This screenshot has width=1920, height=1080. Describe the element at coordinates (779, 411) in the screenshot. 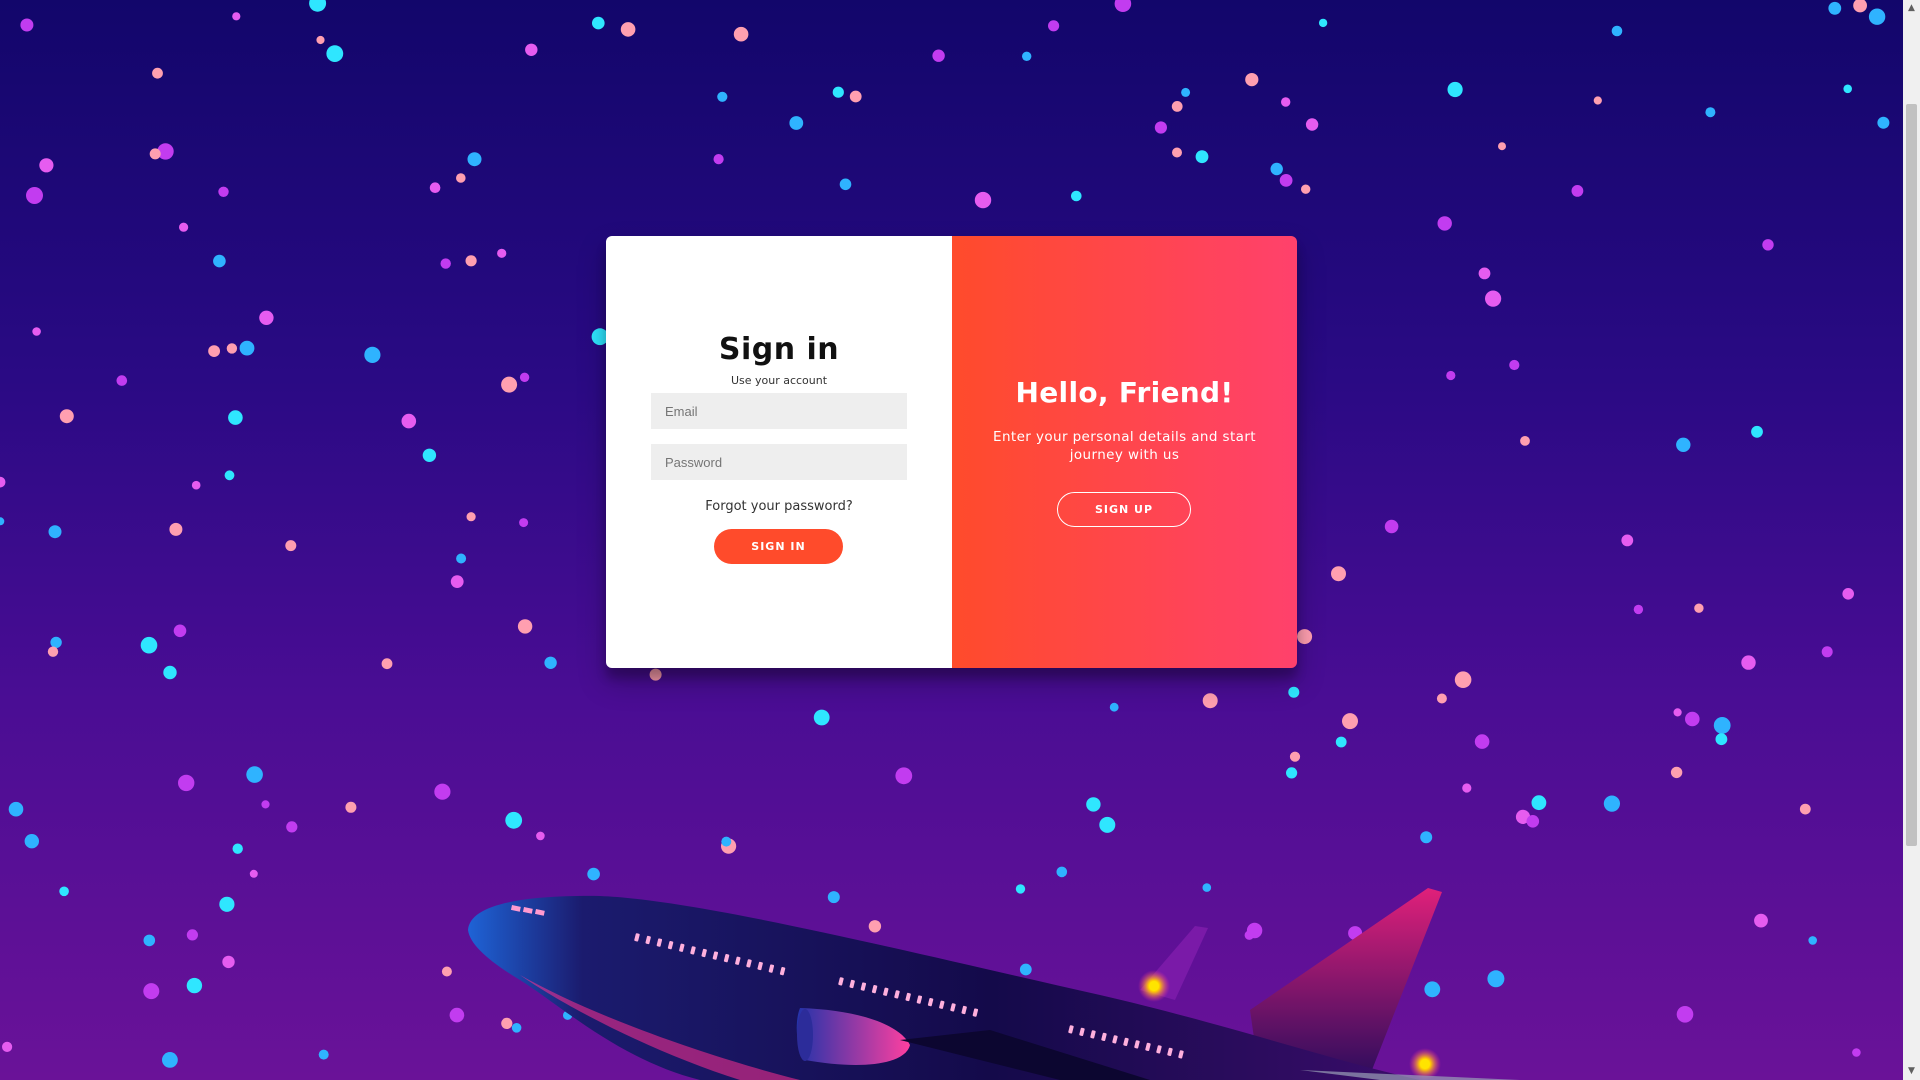

I see `email-field` at that location.